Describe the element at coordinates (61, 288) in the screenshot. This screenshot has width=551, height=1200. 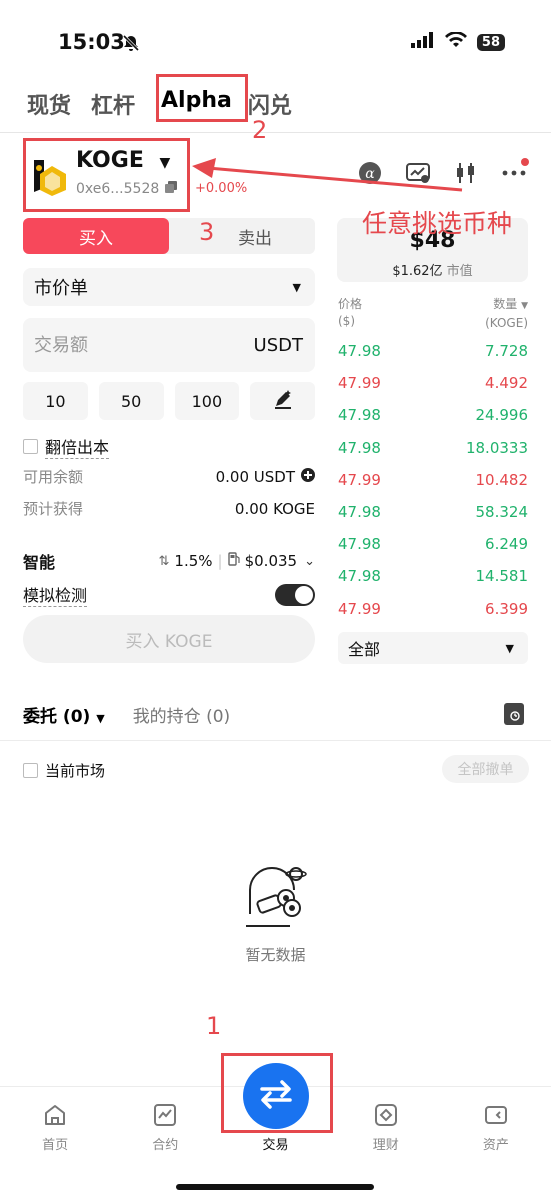
I see `order-type-value: 市价单` at that location.